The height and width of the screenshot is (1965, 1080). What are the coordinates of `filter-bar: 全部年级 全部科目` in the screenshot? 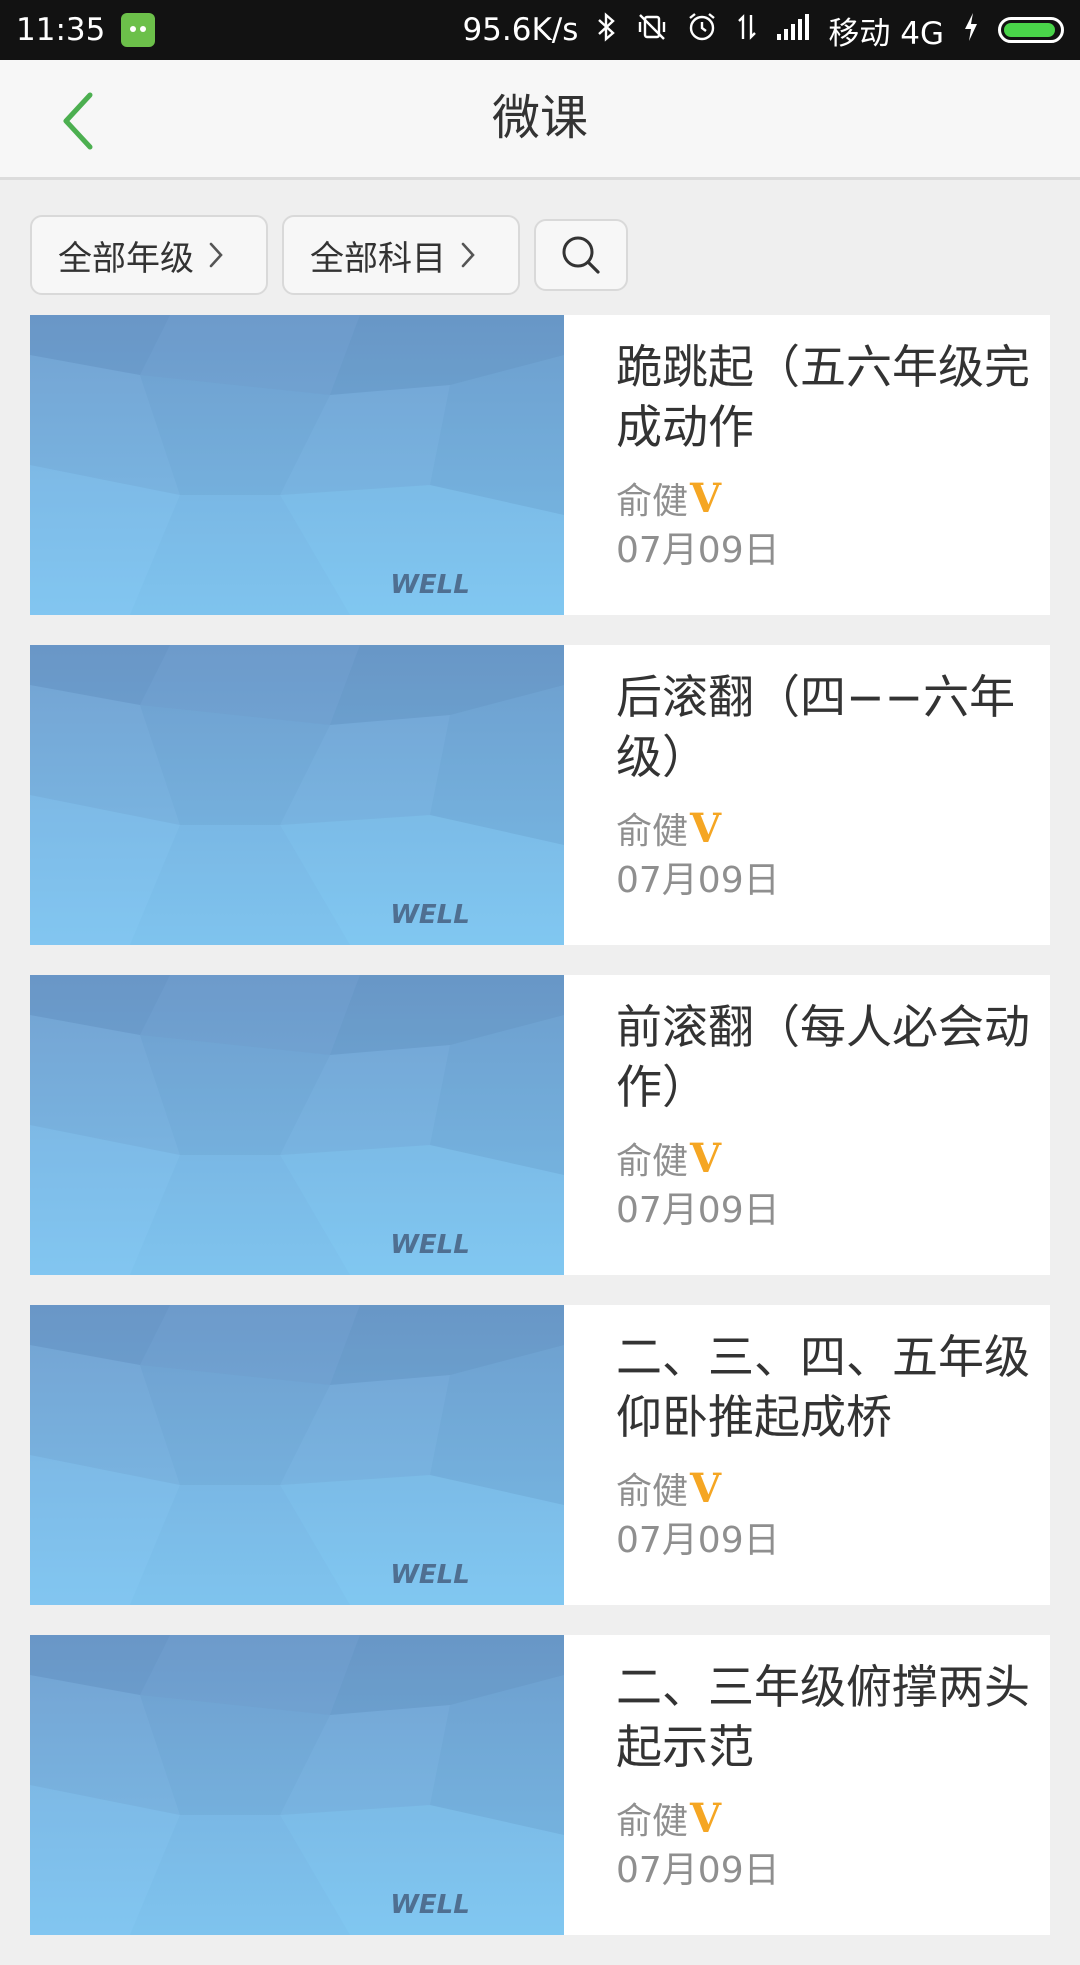 It's located at (329, 255).